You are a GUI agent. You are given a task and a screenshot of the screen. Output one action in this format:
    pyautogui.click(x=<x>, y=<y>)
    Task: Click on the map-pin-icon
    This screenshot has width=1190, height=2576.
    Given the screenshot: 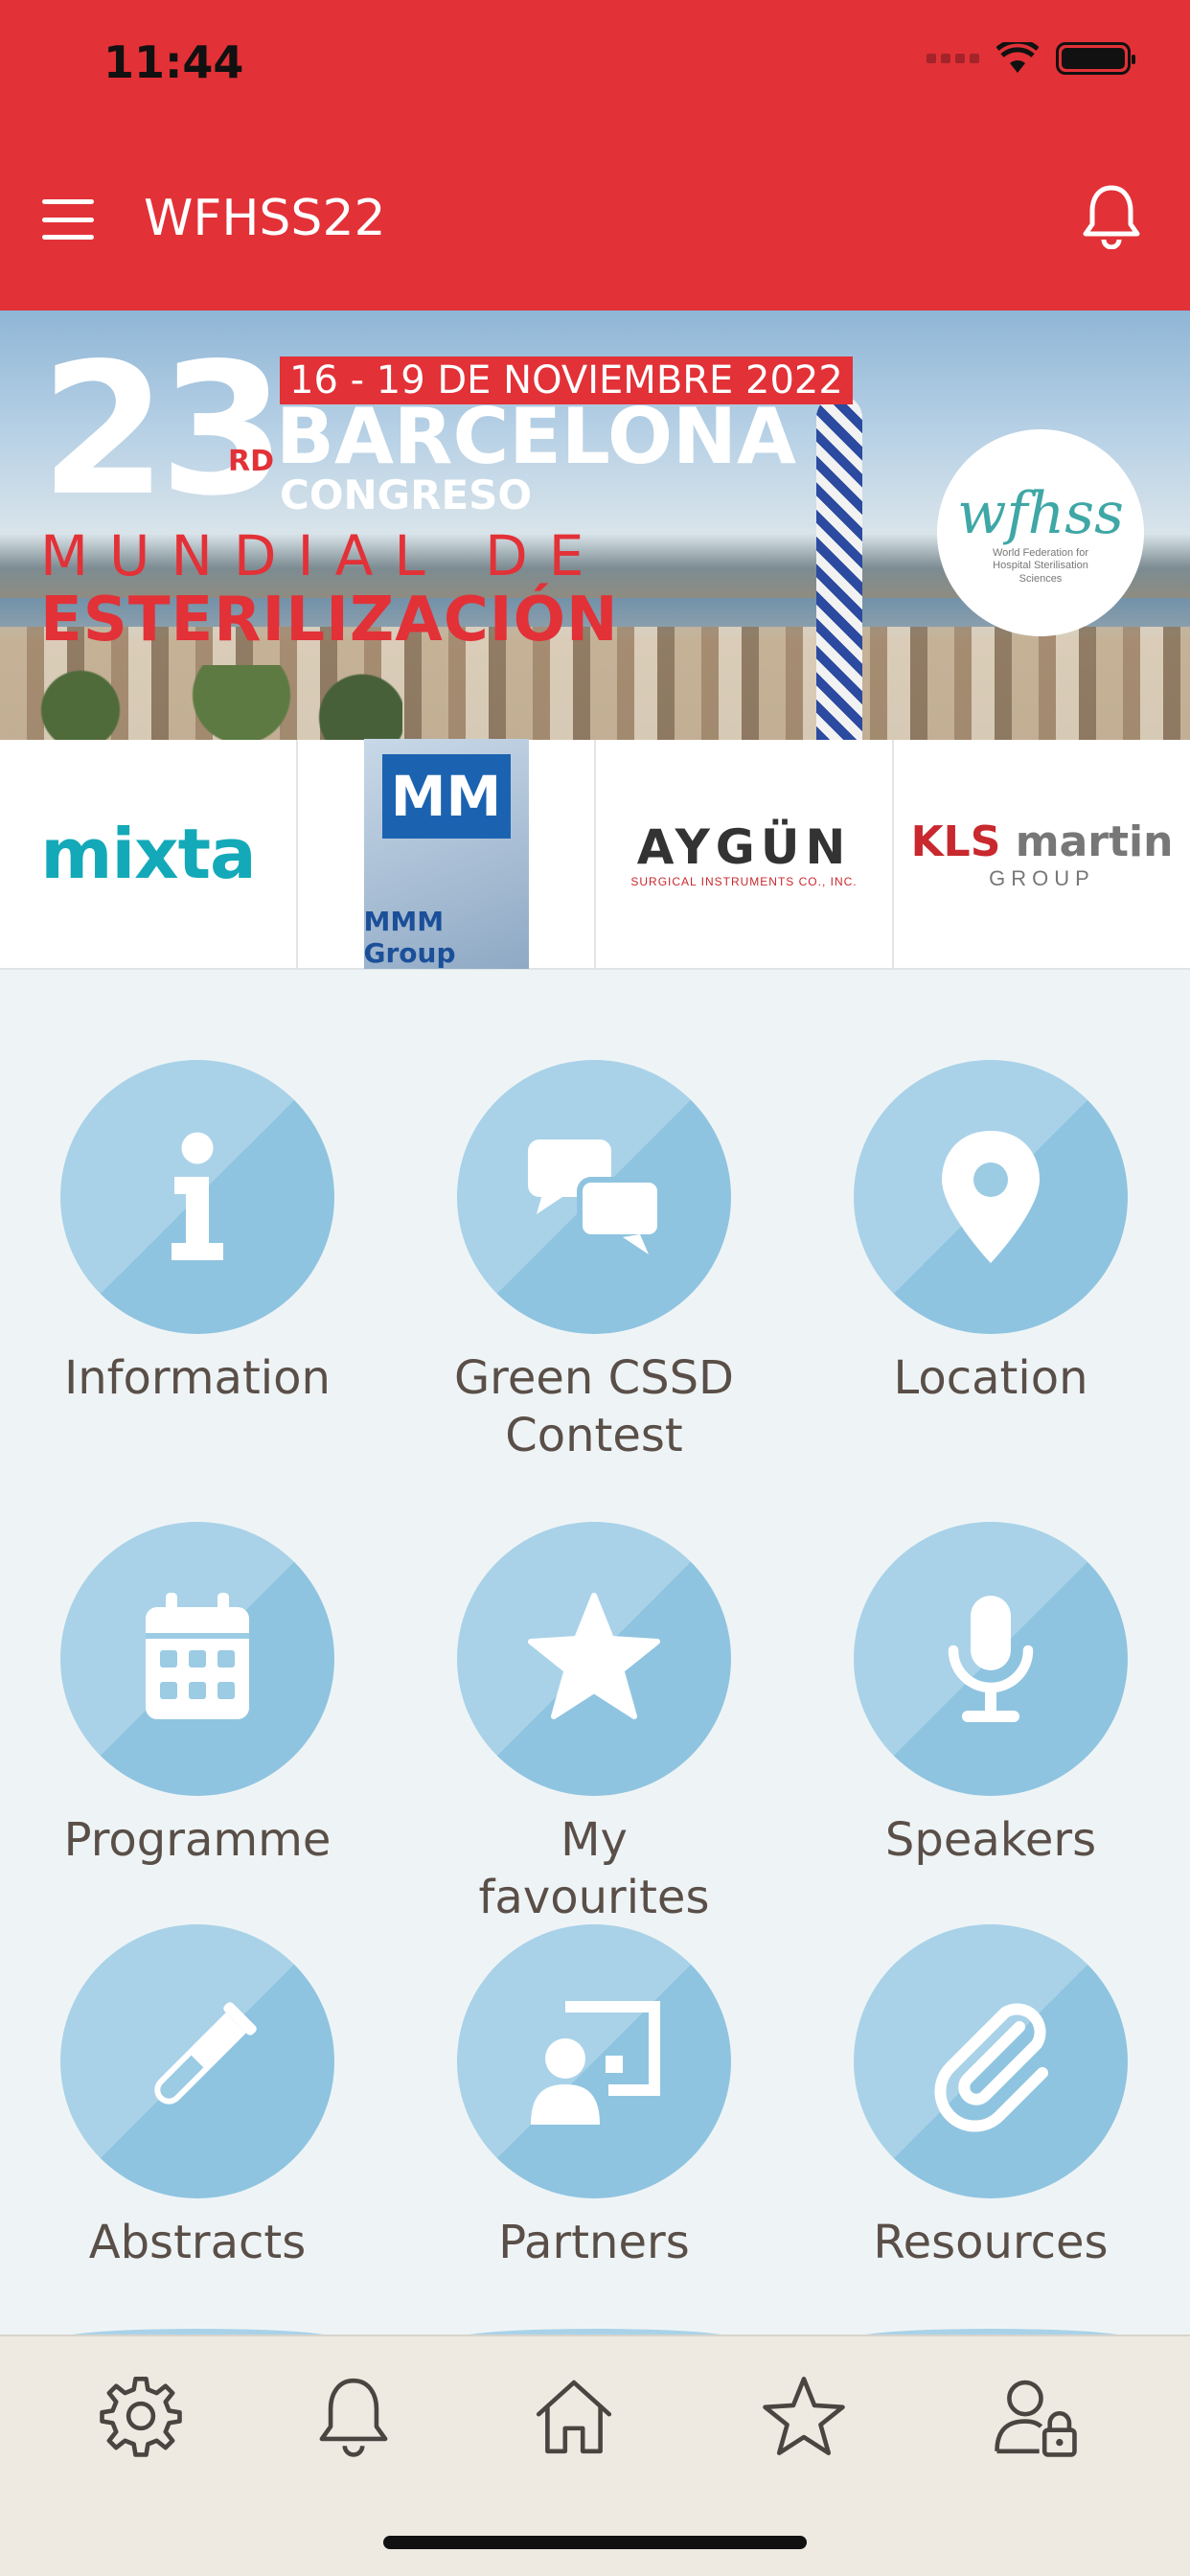 What is the action you would take?
    pyautogui.click(x=991, y=1197)
    